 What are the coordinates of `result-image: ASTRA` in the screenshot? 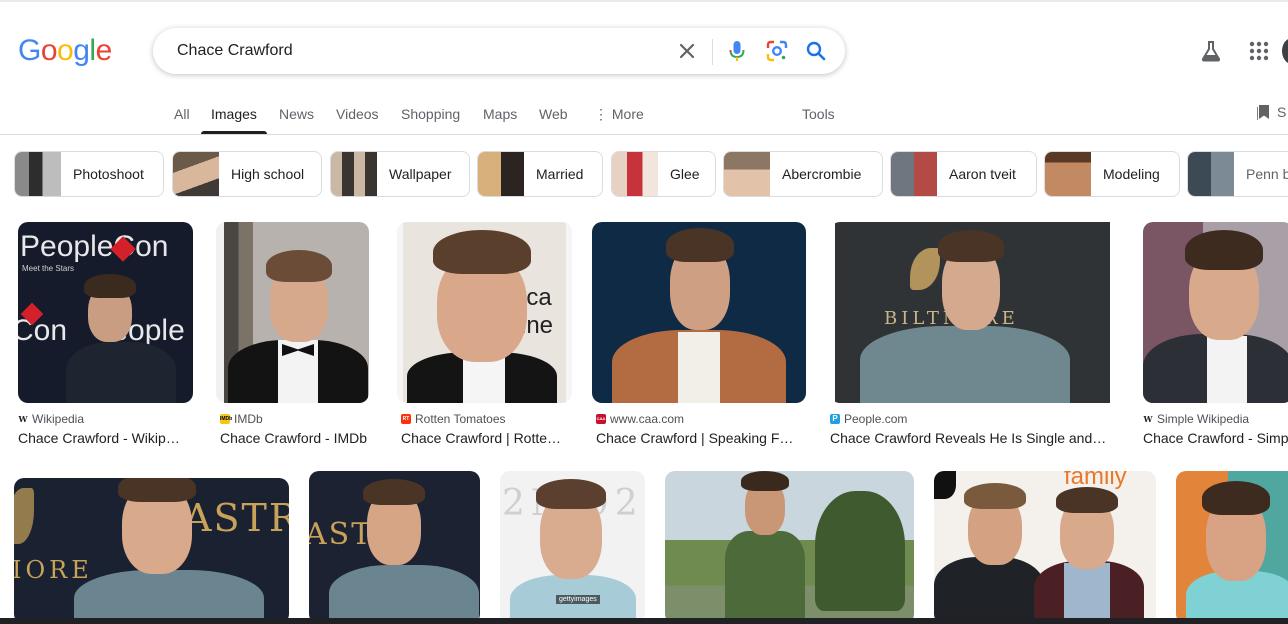 It's located at (394, 547).